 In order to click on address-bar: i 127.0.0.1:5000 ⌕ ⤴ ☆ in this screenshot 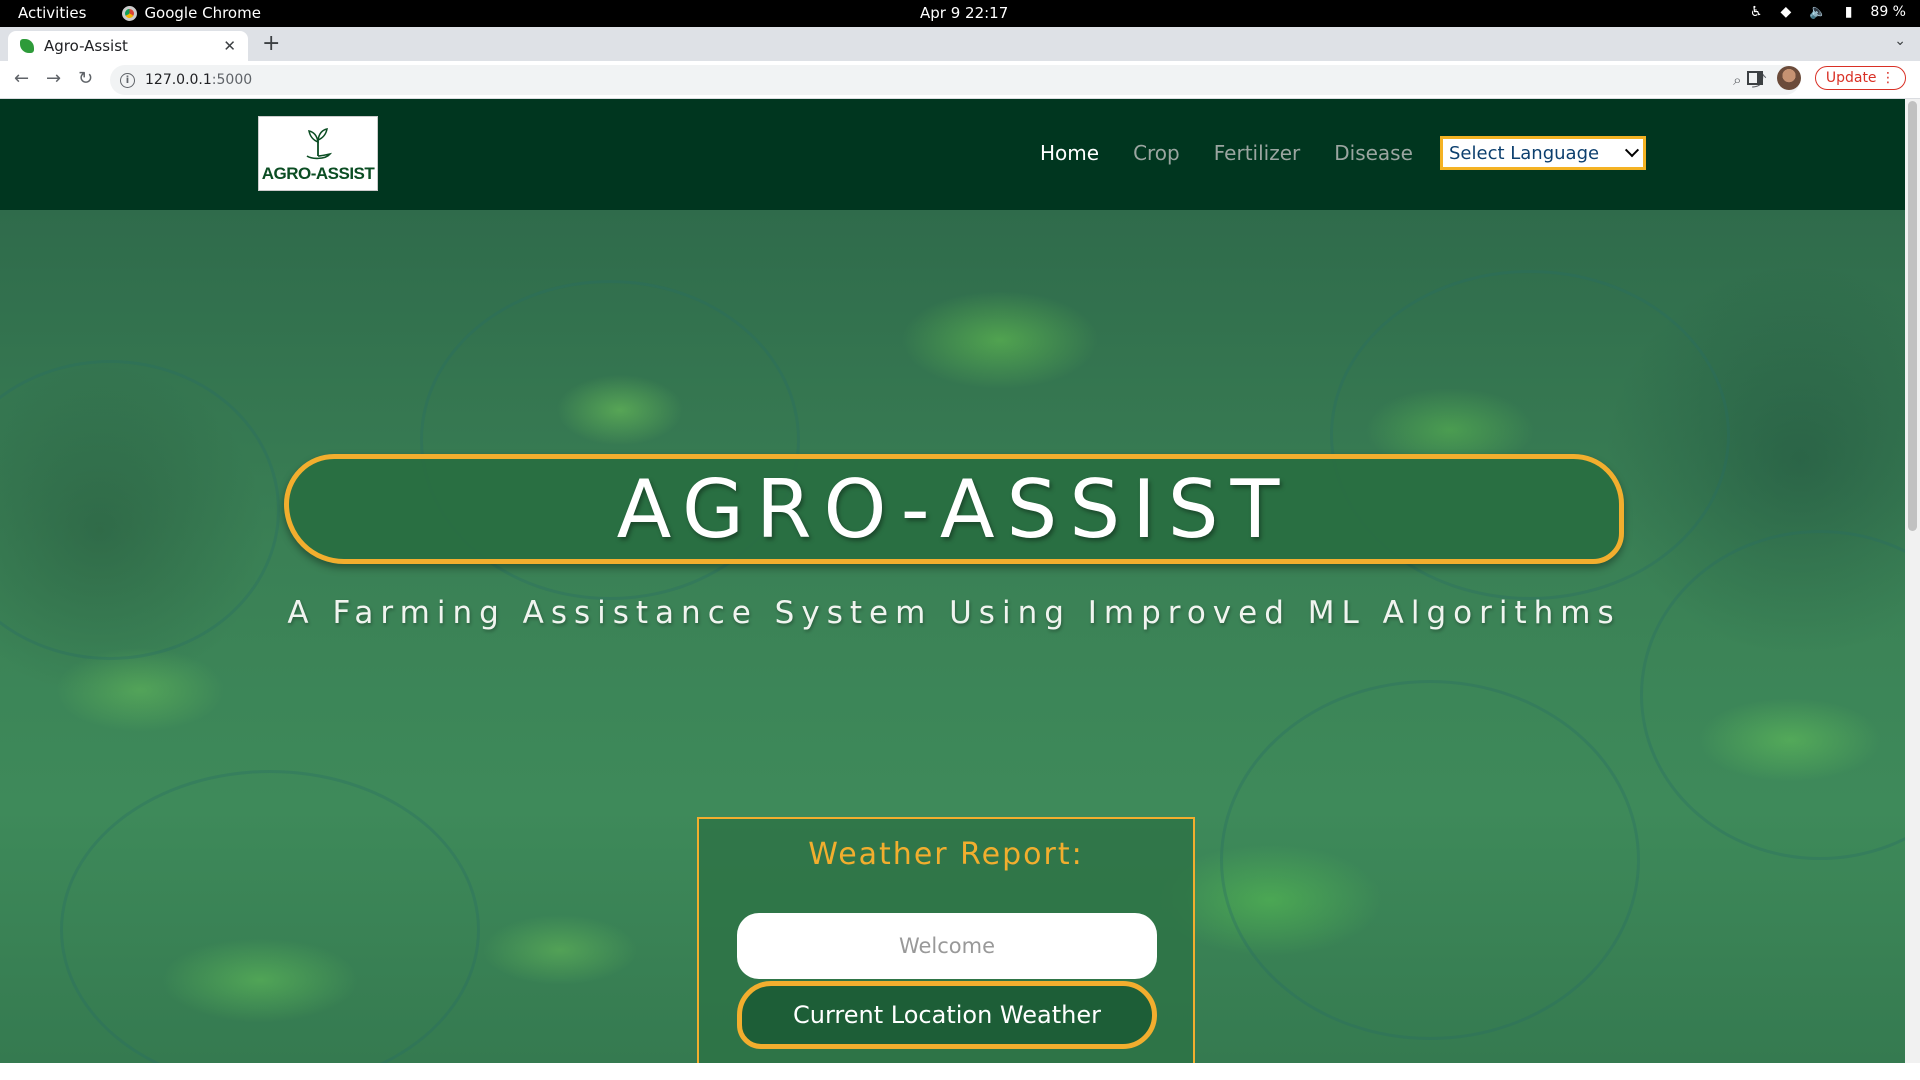, I will do `click(955, 80)`.